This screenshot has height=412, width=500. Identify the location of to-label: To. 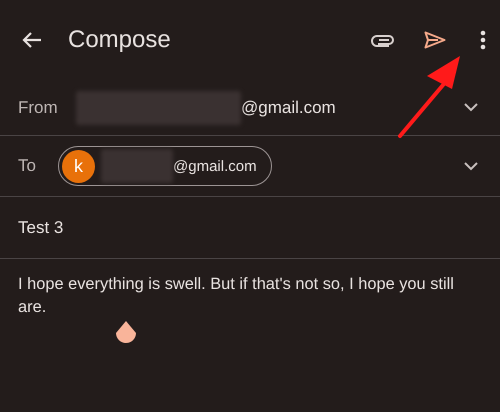
(27, 166).